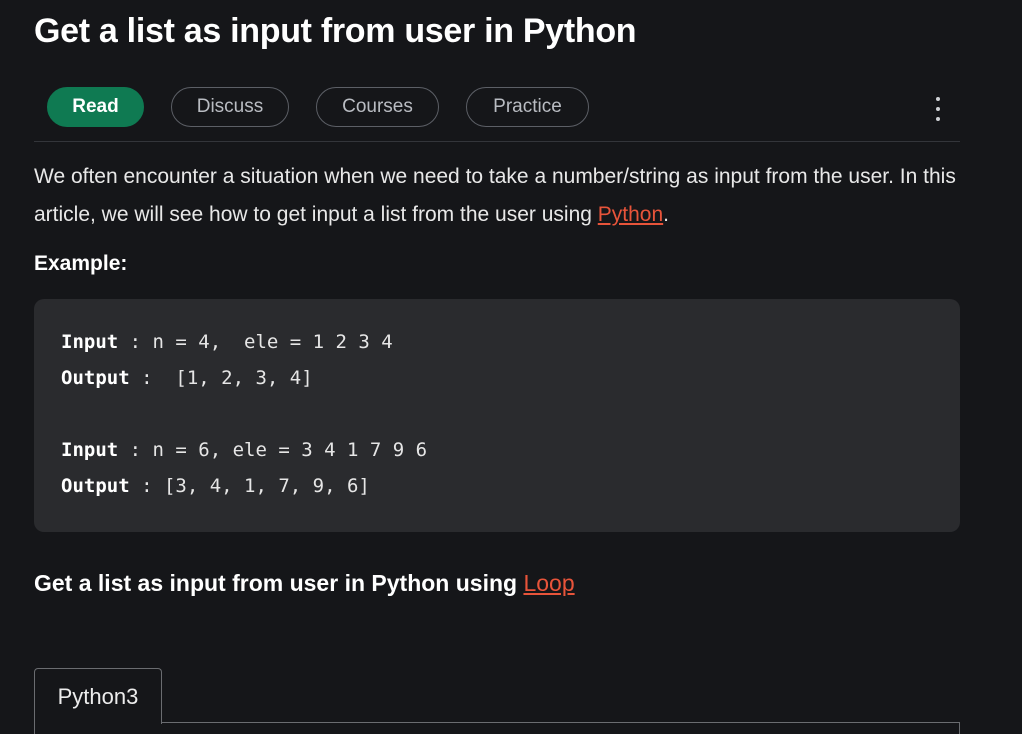  I want to click on code-line: Output : [1, 2, 3, 4], so click(187, 378).